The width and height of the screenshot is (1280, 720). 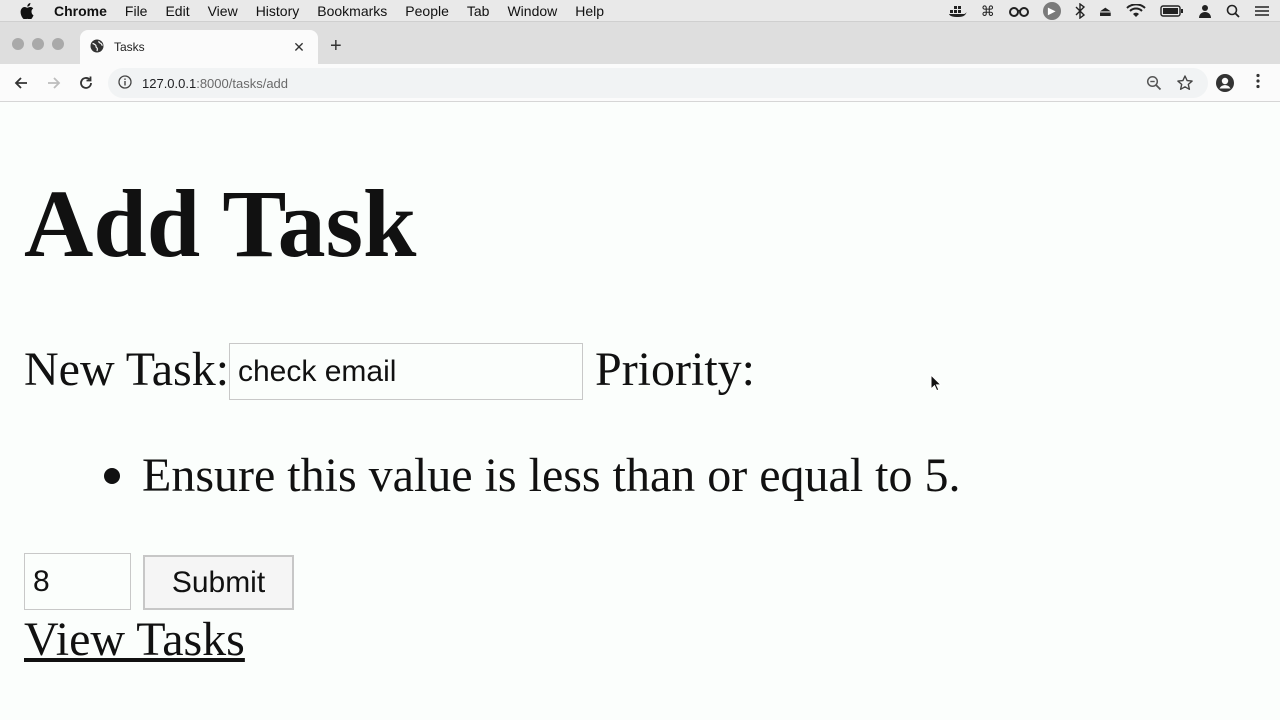 I want to click on menu-tab: Tab, so click(x=478, y=11).